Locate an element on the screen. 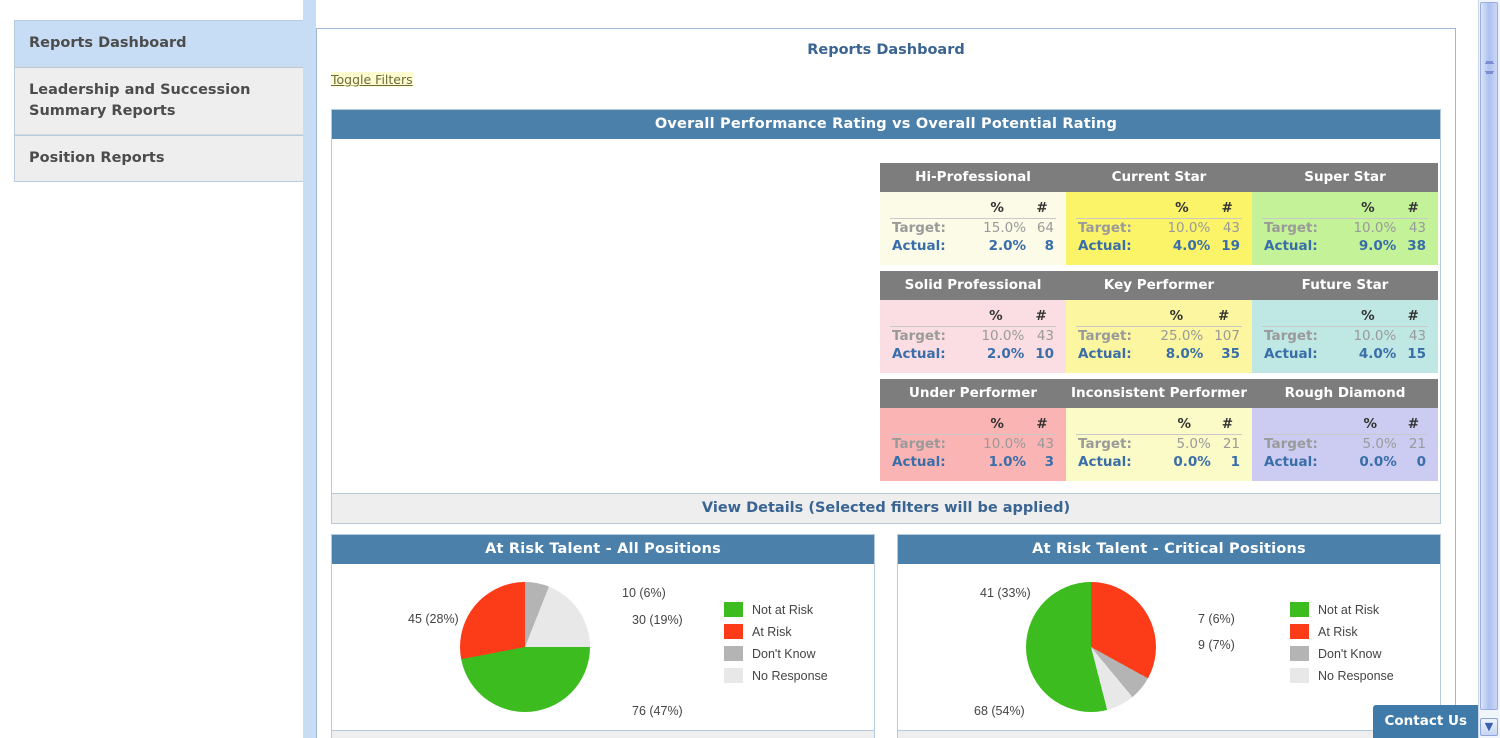 The height and width of the screenshot is (738, 1500). nine-box-cell-body: % # Target: 5.0% 21 Actual: 0.0% 0 is located at coordinates (1345, 444).